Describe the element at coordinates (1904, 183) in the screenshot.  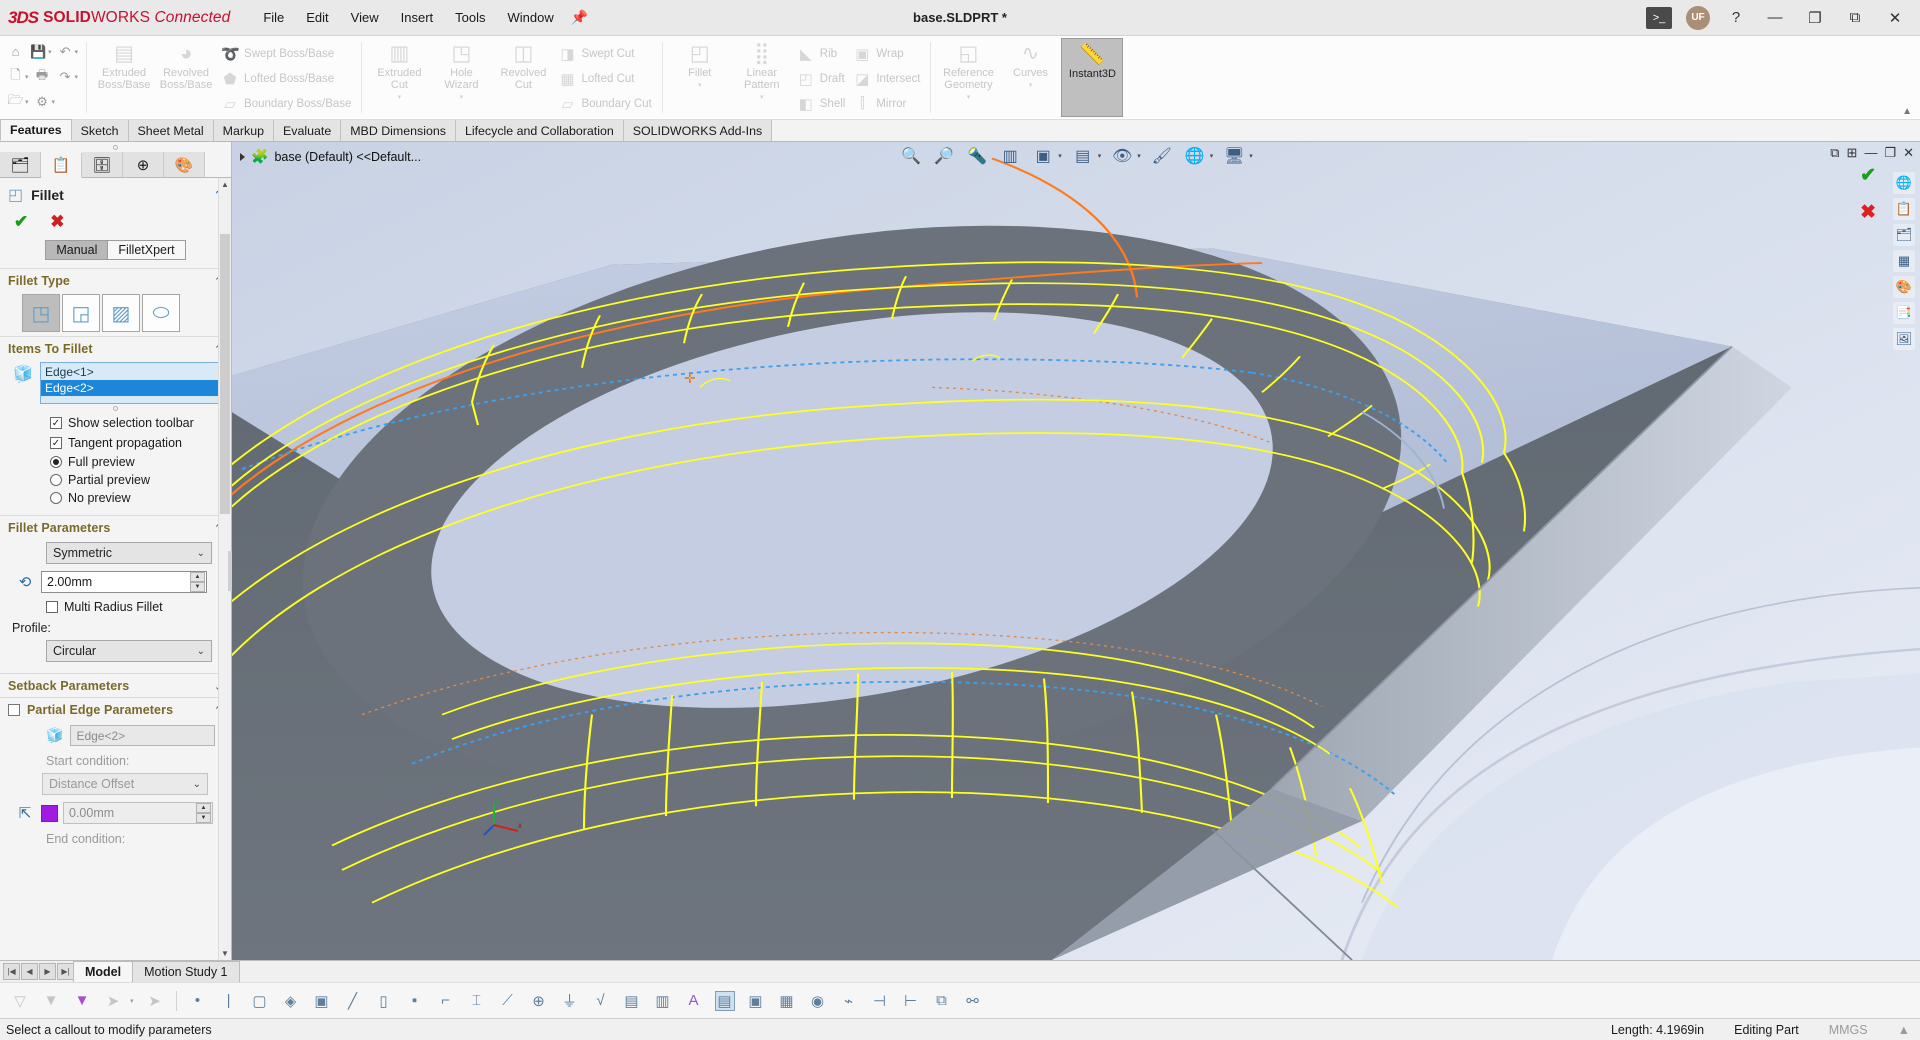
I see `view-palette-icon: 🌐` at that location.